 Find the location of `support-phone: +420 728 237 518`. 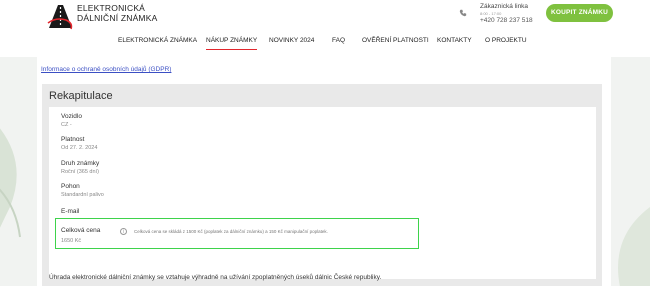

support-phone: +420 728 237 518 is located at coordinates (506, 21).